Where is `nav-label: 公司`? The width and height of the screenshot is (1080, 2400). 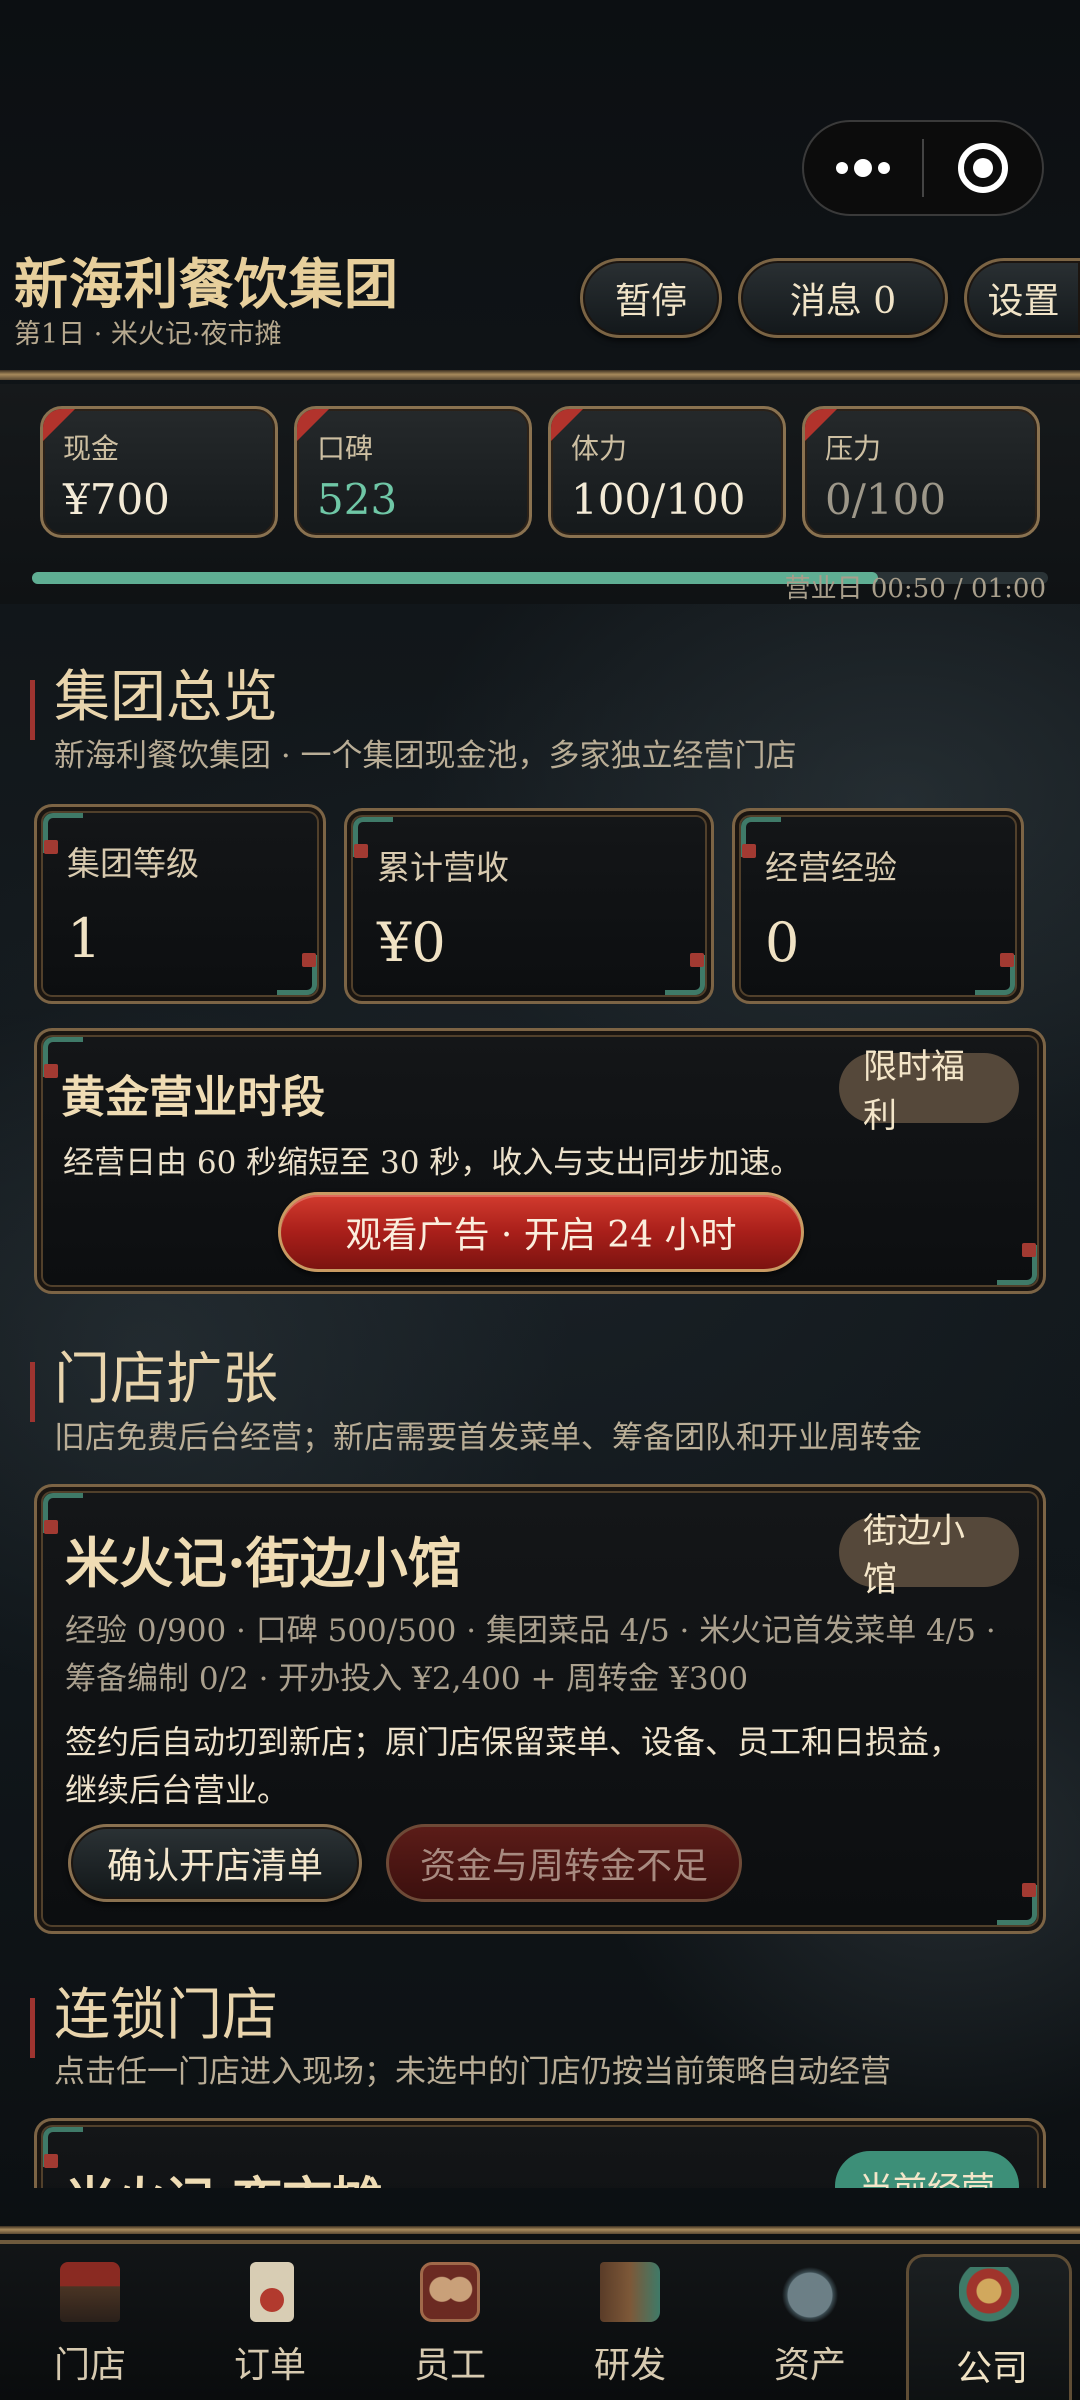 nav-label: 公司 is located at coordinates (991, 2368).